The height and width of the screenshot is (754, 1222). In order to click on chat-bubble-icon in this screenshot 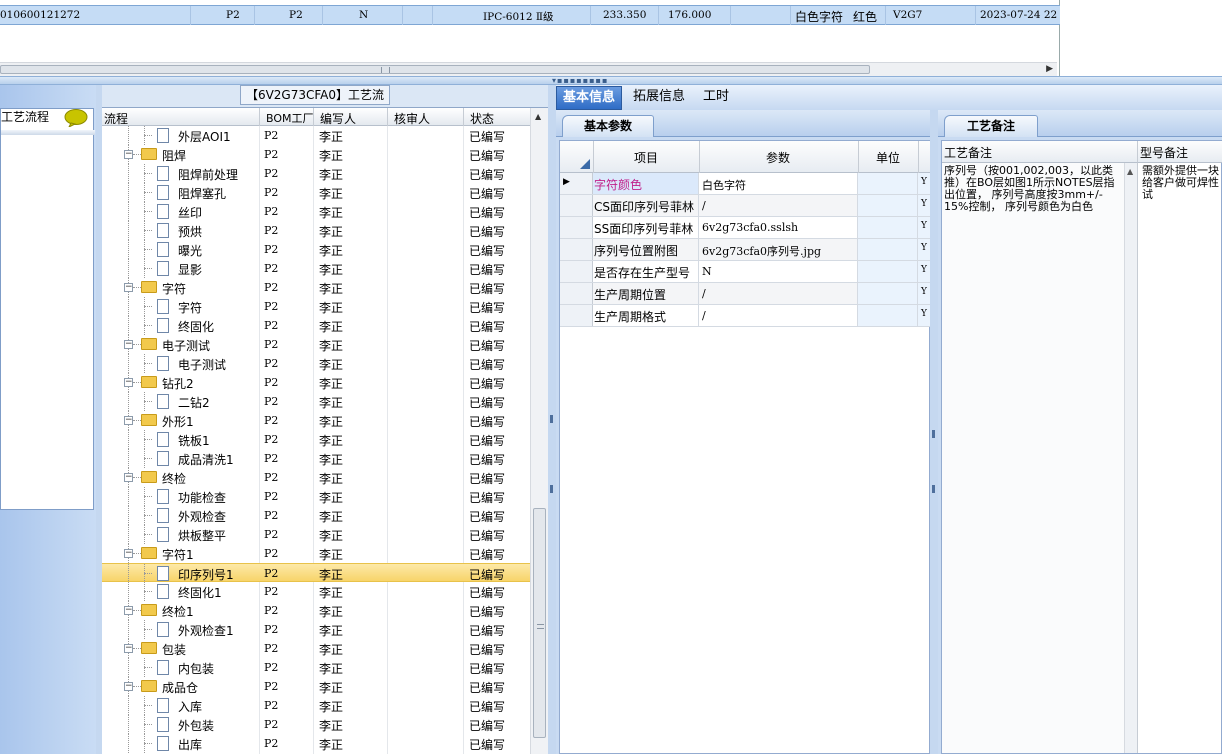, I will do `click(76, 118)`.